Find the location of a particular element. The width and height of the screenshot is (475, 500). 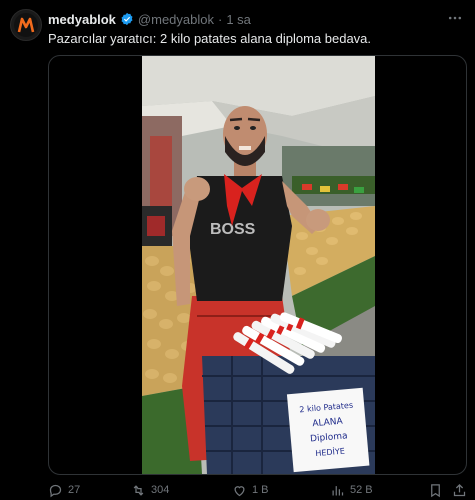

bookmark-button is located at coordinates (435, 490).